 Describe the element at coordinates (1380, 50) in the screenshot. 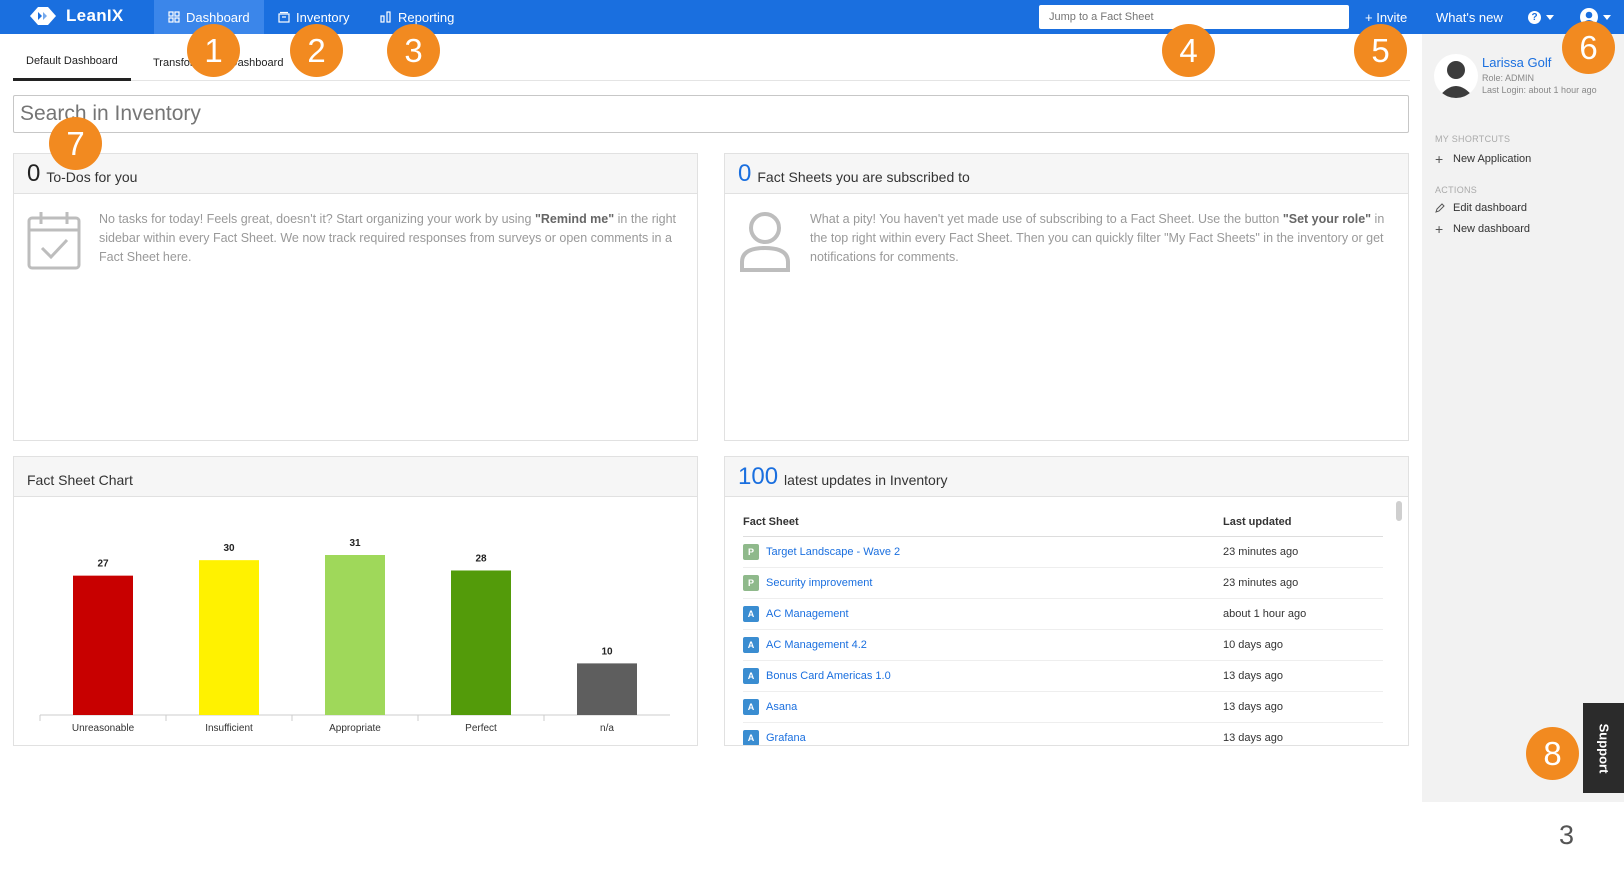

I see `callout-5: 5` at that location.